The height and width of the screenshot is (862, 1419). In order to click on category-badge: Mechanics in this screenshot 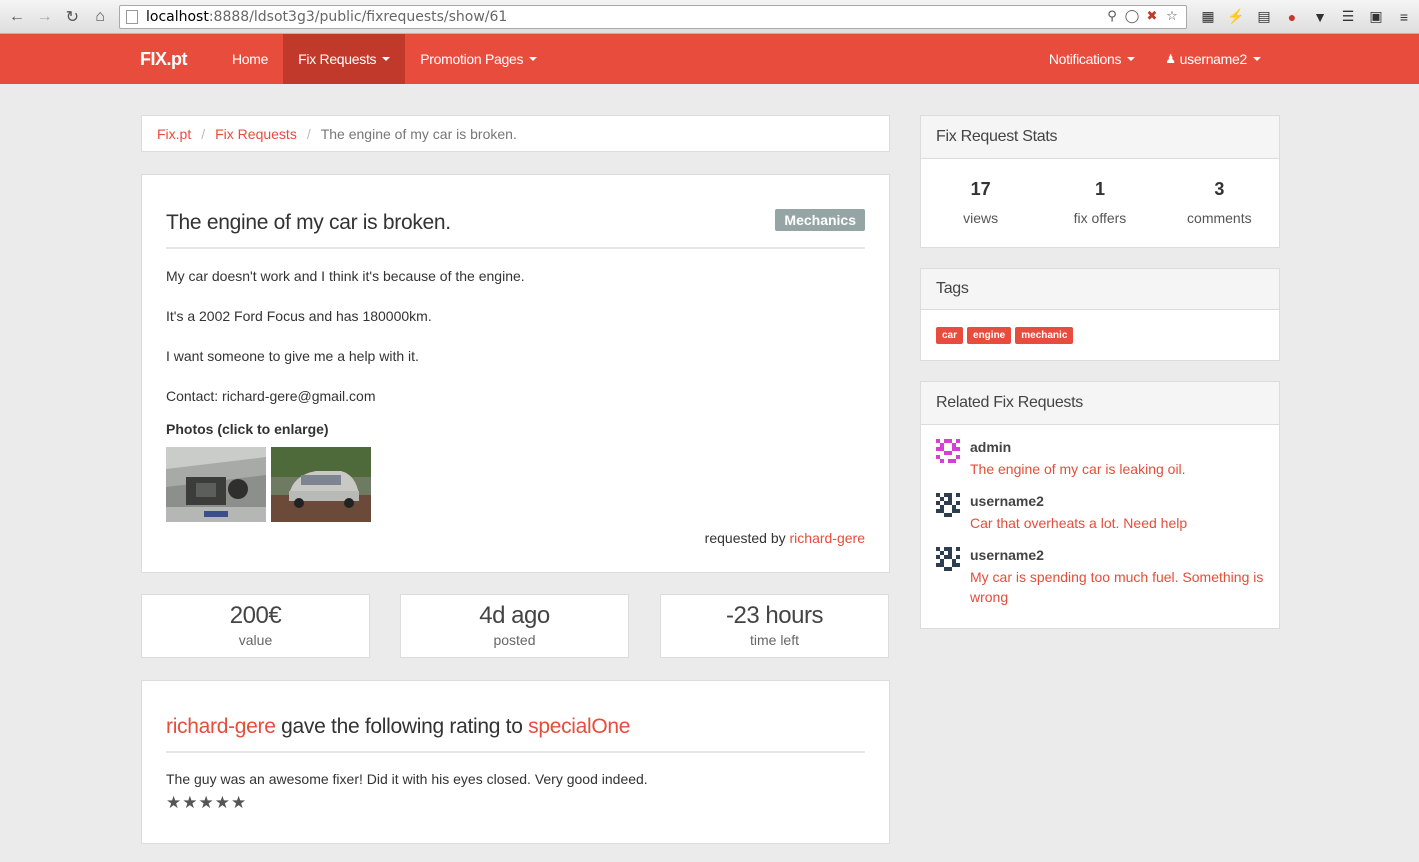, I will do `click(820, 220)`.